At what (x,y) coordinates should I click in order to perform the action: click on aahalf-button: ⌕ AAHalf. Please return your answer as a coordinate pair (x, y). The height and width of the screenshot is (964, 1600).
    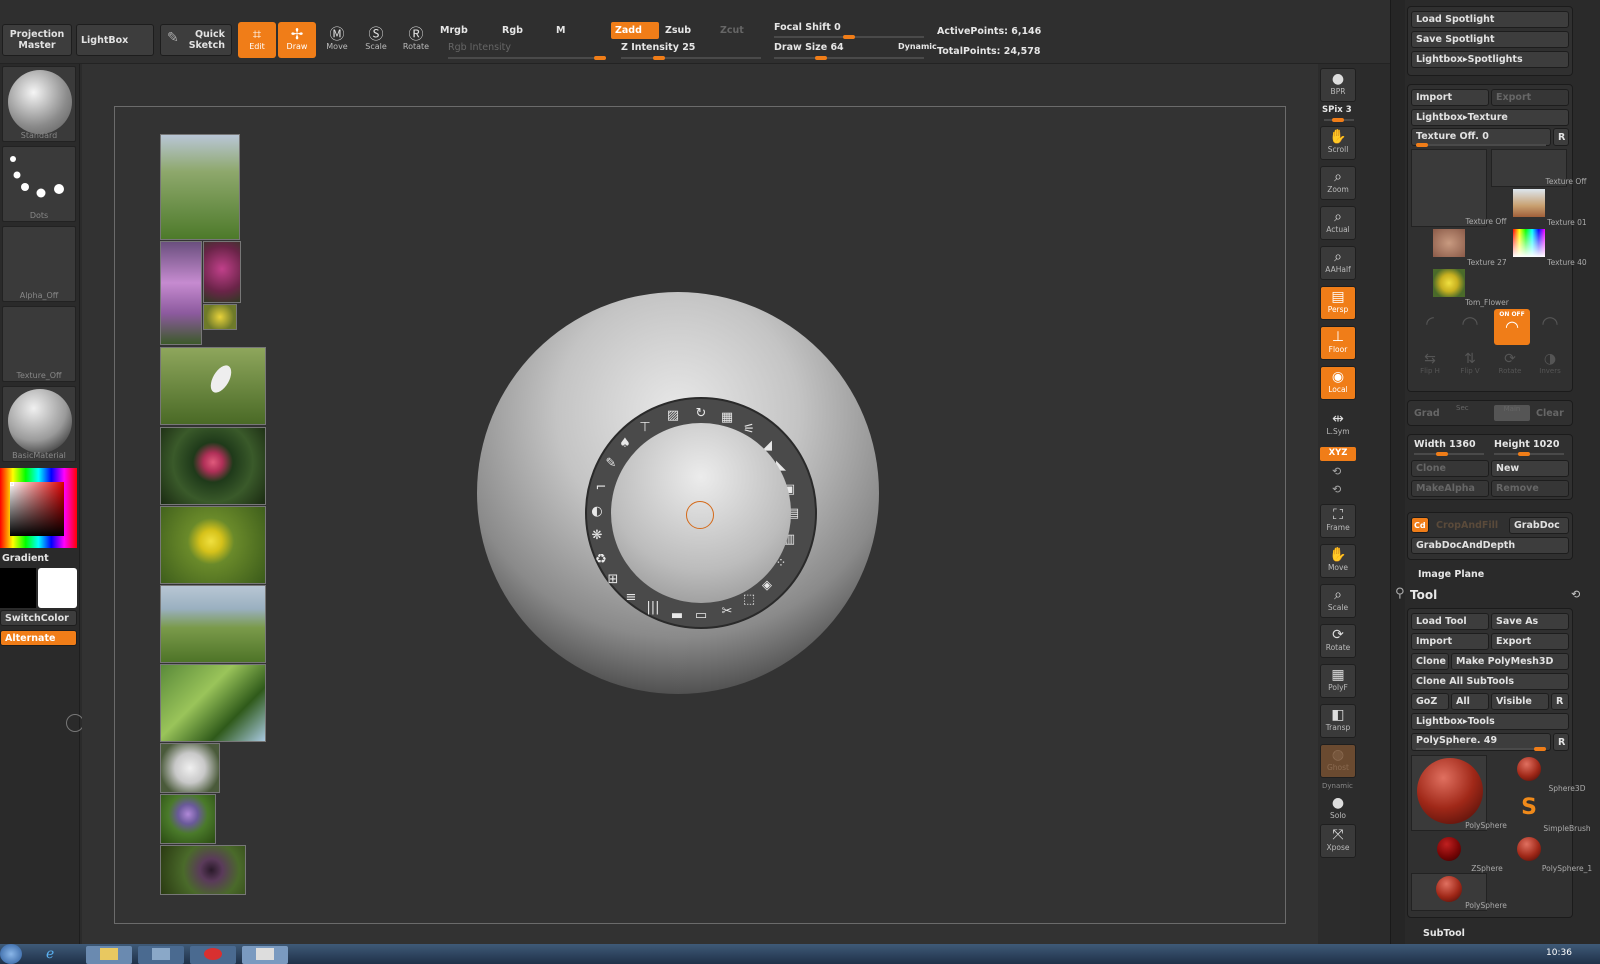
    Looking at the image, I should click on (1338, 263).